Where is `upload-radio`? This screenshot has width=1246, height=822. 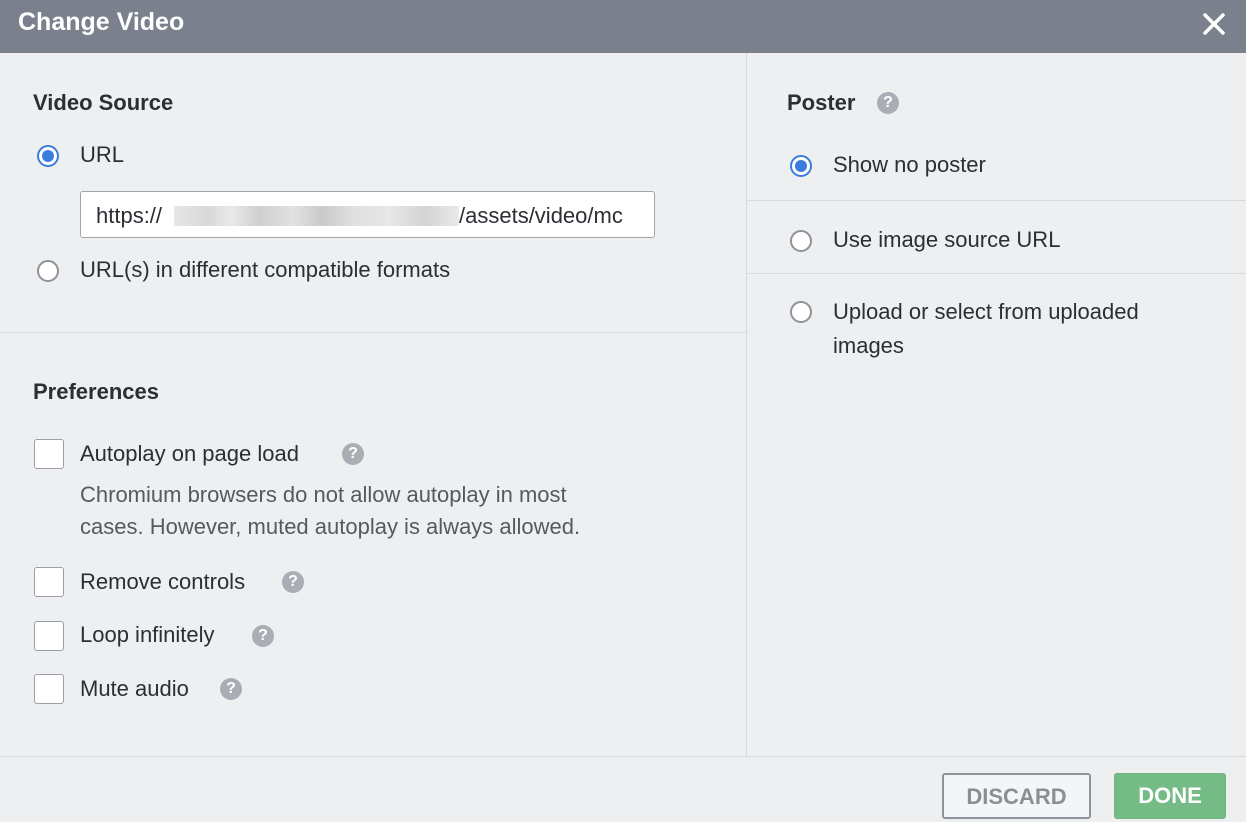
upload-radio is located at coordinates (801, 312).